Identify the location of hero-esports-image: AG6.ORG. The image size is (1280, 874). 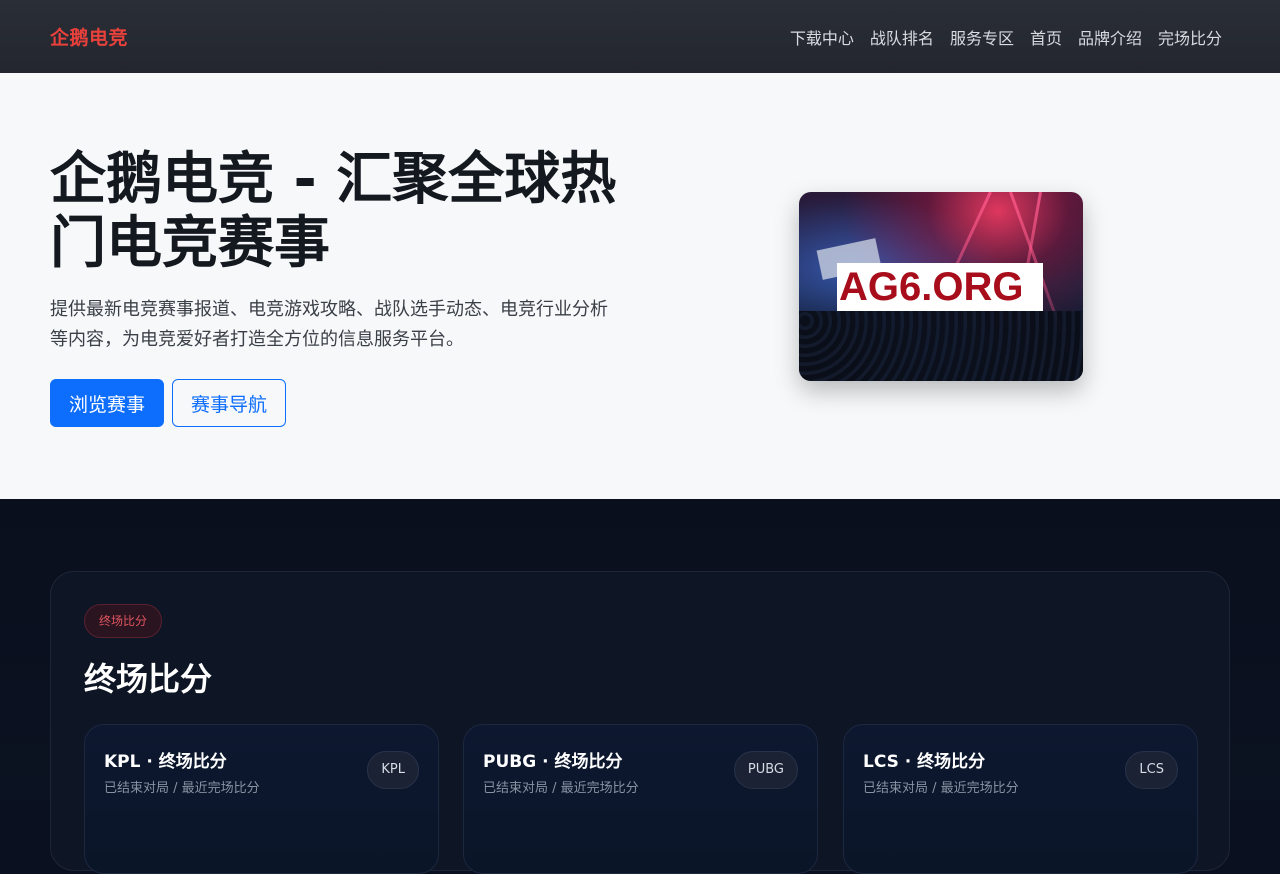
(941, 286).